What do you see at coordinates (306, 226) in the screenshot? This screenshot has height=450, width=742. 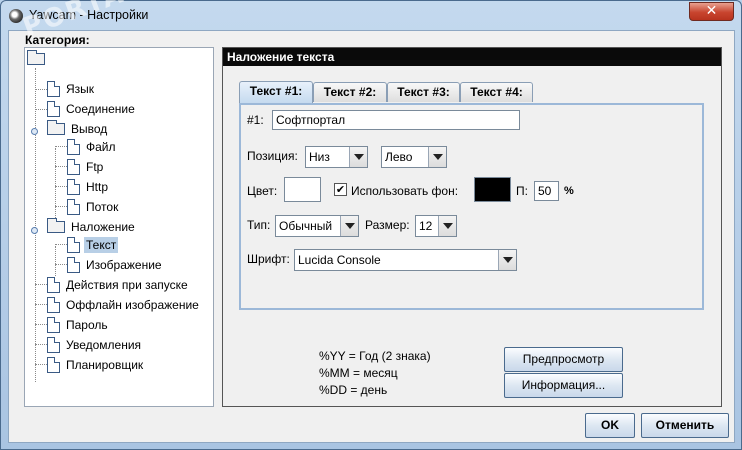 I see `type-value: Обычный` at bounding box center [306, 226].